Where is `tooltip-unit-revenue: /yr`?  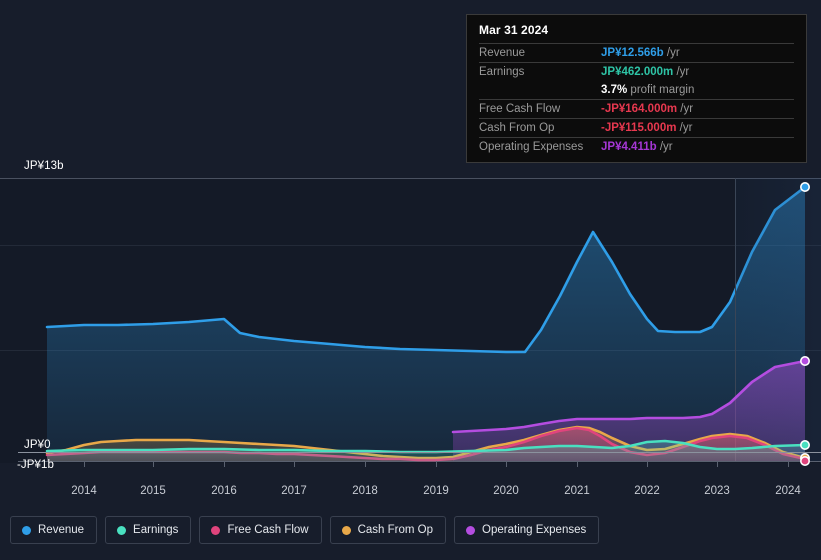 tooltip-unit-revenue: /yr is located at coordinates (673, 53).